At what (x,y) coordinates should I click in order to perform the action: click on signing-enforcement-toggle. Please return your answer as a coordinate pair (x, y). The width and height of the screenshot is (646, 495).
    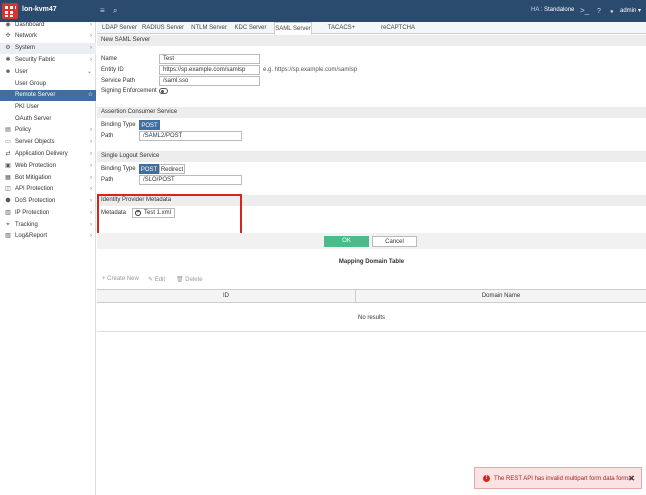
    Looking at the image, I should click on (163, 91).